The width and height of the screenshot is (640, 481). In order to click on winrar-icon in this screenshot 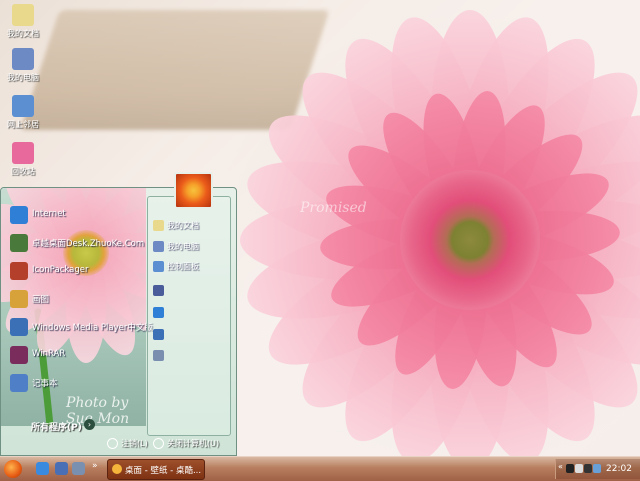, I will do `click(19, 355)`.